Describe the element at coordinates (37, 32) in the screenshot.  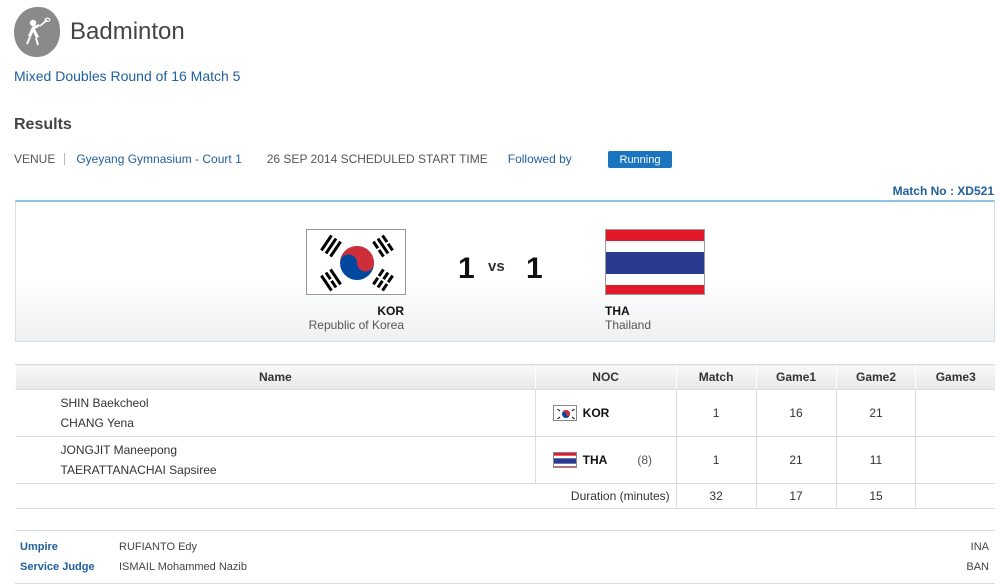
I see `badminton-icon` at that location.